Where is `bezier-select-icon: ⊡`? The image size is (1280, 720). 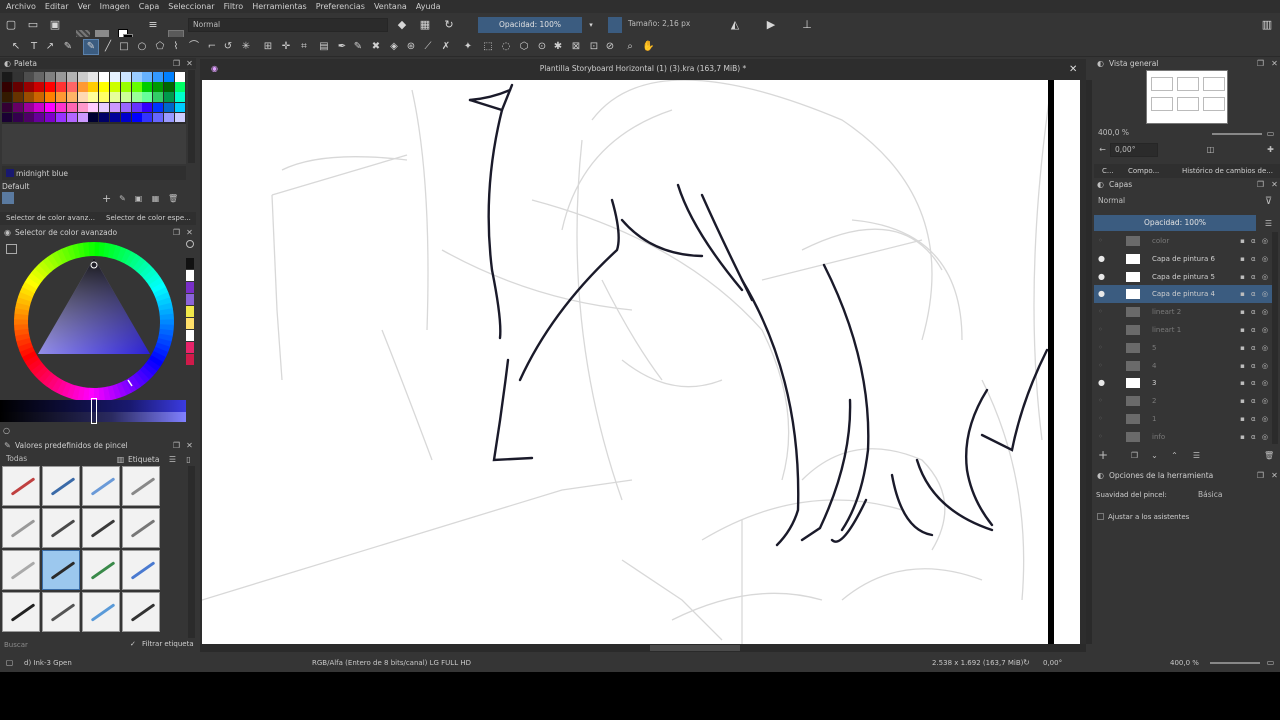 bezier-select-icon: ⊡ is located at coordinates (594, 47).